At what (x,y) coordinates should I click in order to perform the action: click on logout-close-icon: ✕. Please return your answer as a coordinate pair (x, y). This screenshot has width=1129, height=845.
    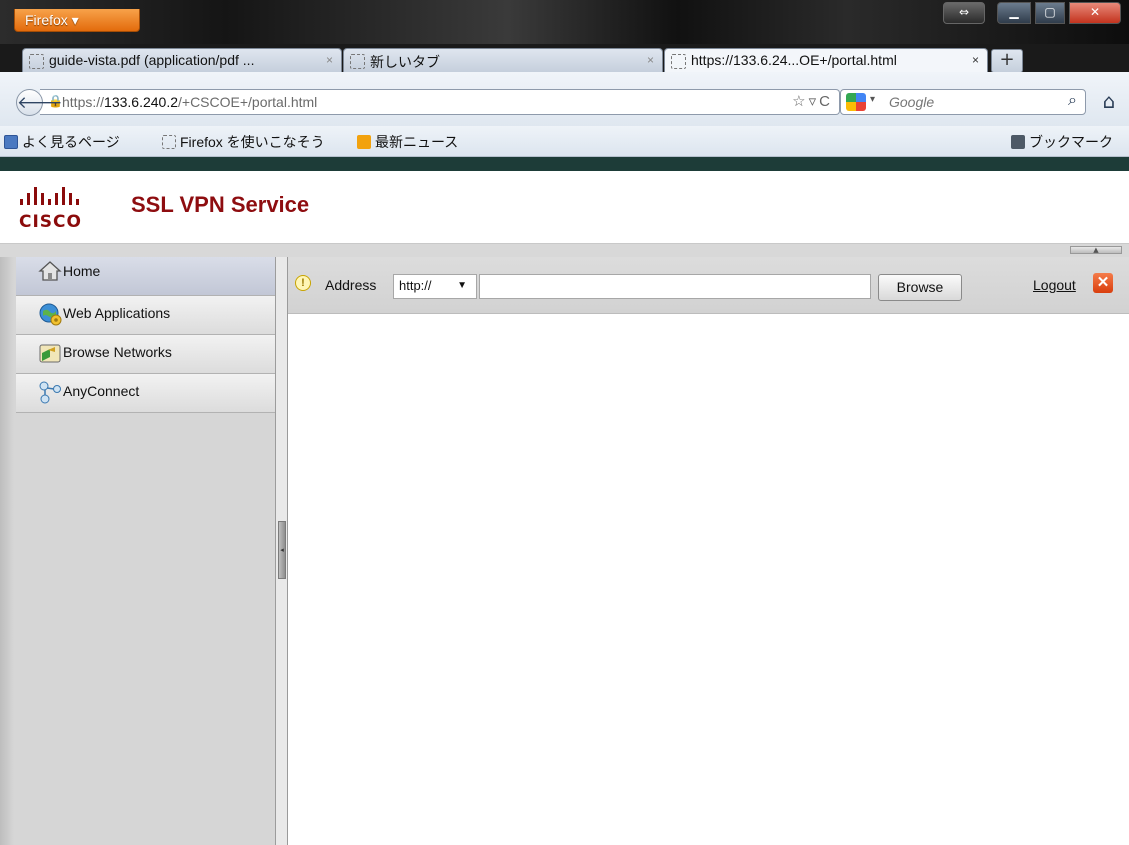
    Looking at the image, I should click on (1103, 283).